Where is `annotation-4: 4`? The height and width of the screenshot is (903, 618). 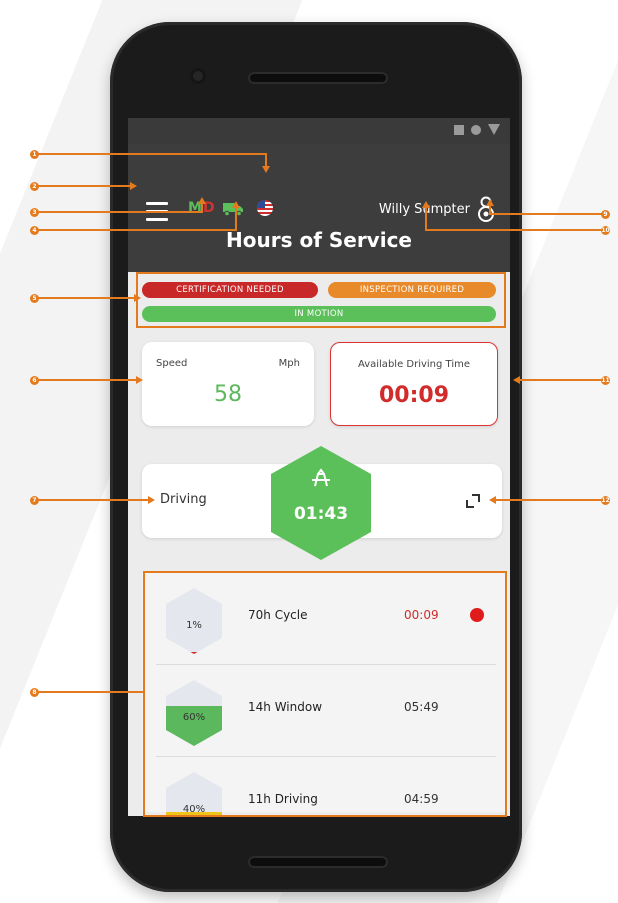
annotation-4: 4 is located at coordinates (34, 230).